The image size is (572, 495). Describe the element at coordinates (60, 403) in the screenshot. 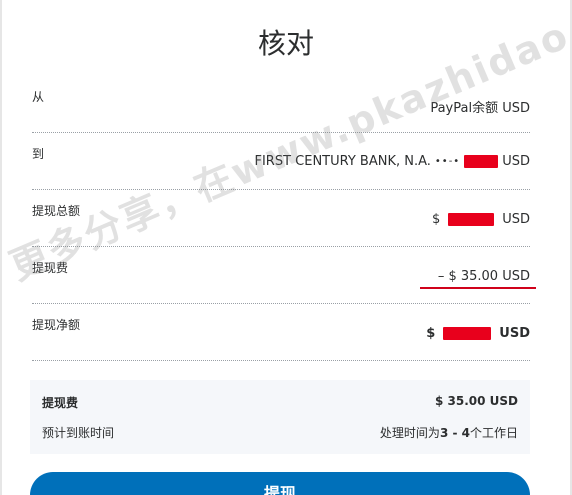

I see `summary-fee-label: 提现费` at that location.